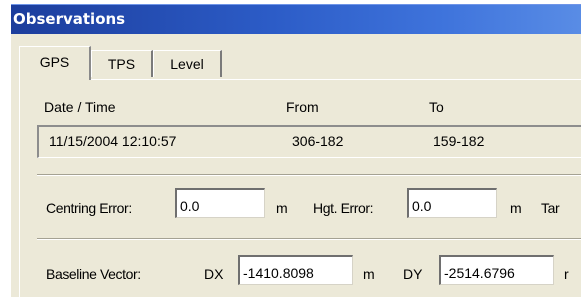 This screenshot has width=581, height=297. I want to click on height-error-input, so click(452, 203).